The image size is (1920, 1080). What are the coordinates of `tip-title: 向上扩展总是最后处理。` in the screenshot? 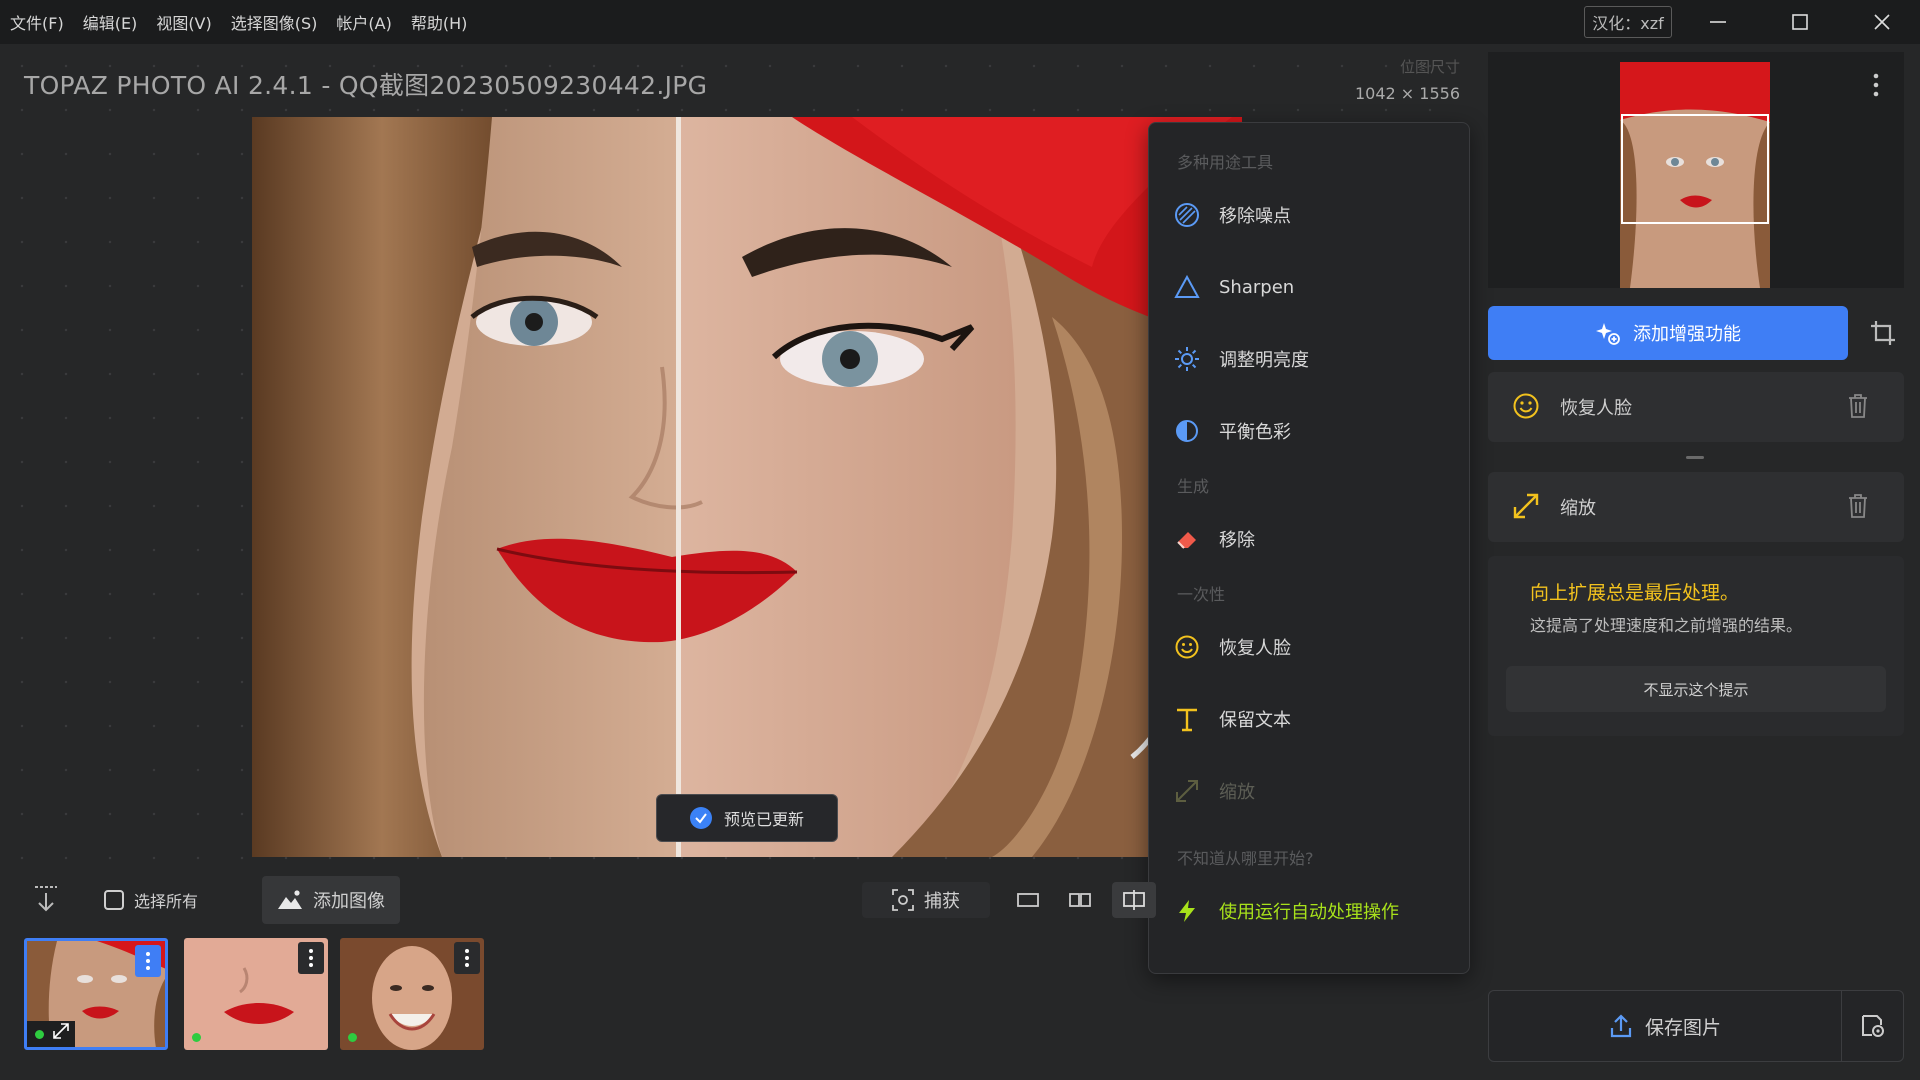 It's located at (1635, 593).